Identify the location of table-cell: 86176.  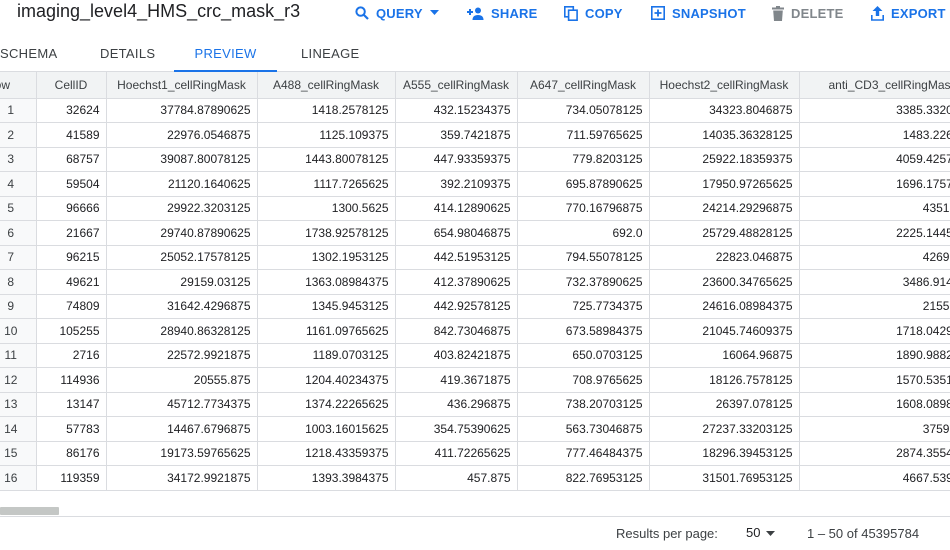
(71, 453).